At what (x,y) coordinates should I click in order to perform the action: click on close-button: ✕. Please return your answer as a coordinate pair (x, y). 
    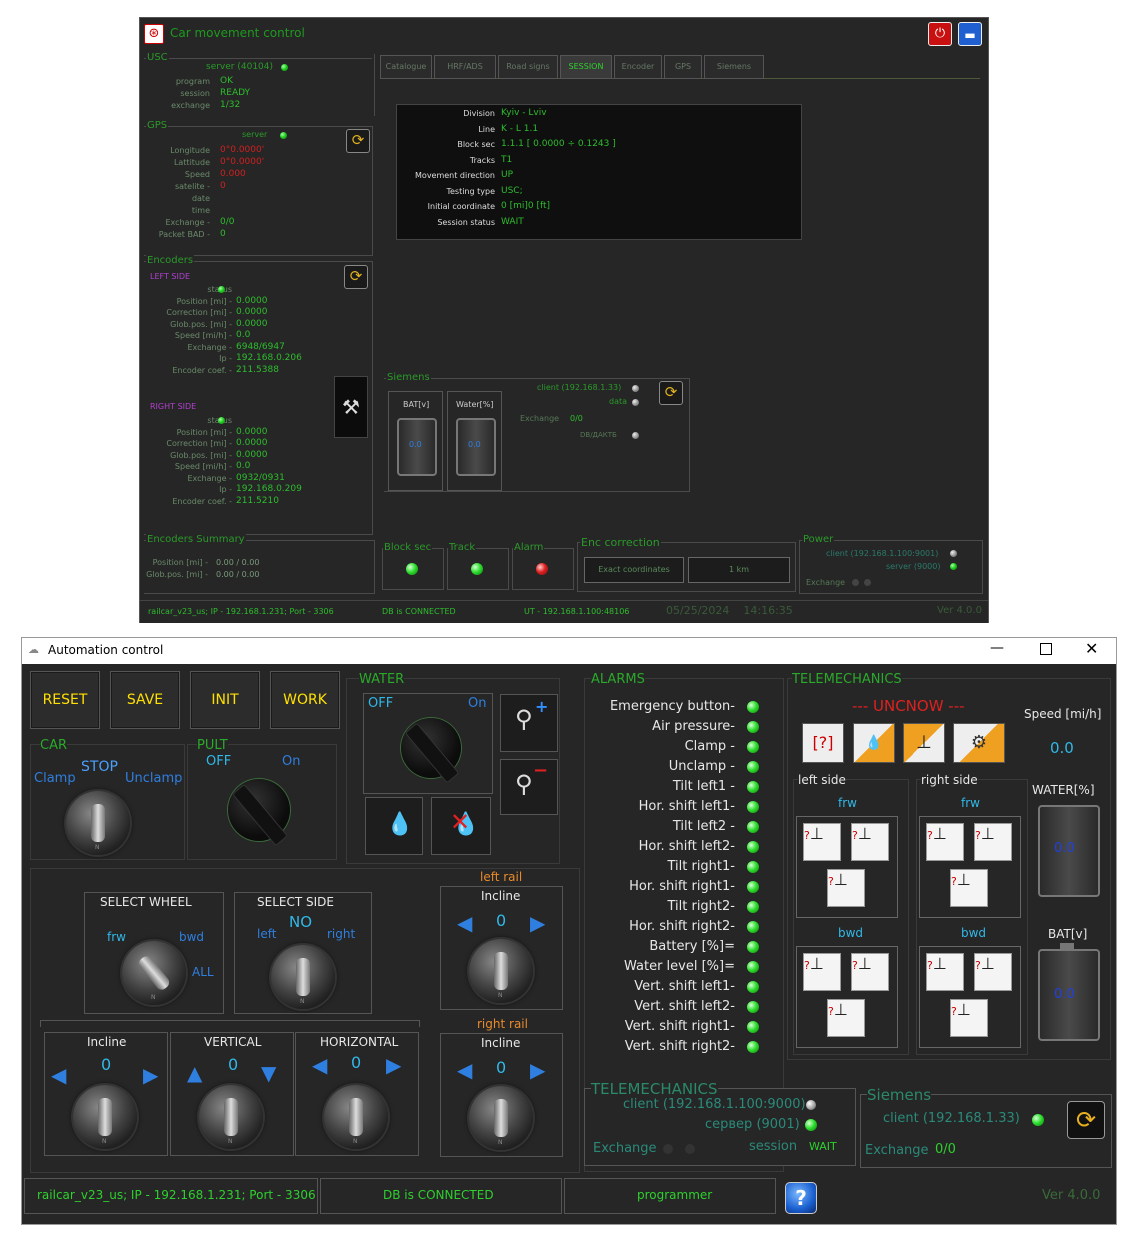
    Looking at the image, I should click on (1091, 648).